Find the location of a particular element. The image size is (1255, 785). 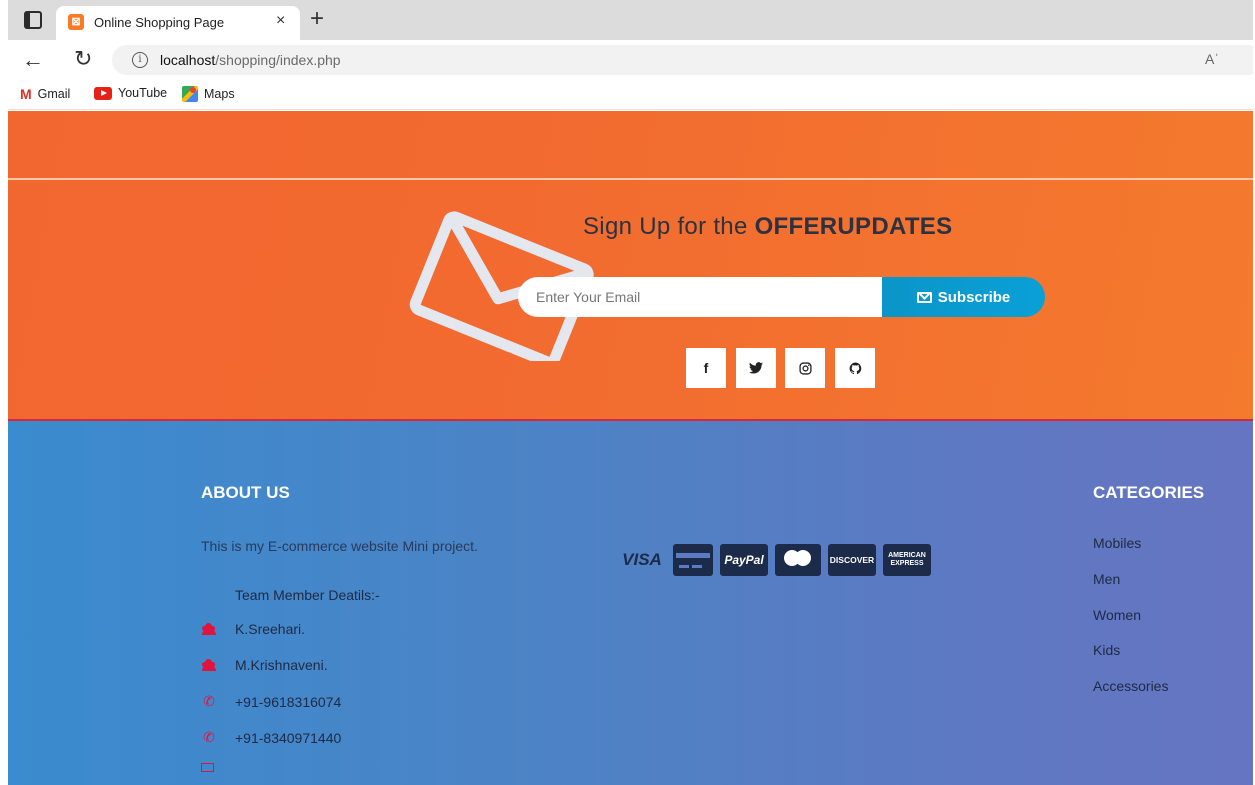

facebook-icon: f is located at coordinates (706, 368).